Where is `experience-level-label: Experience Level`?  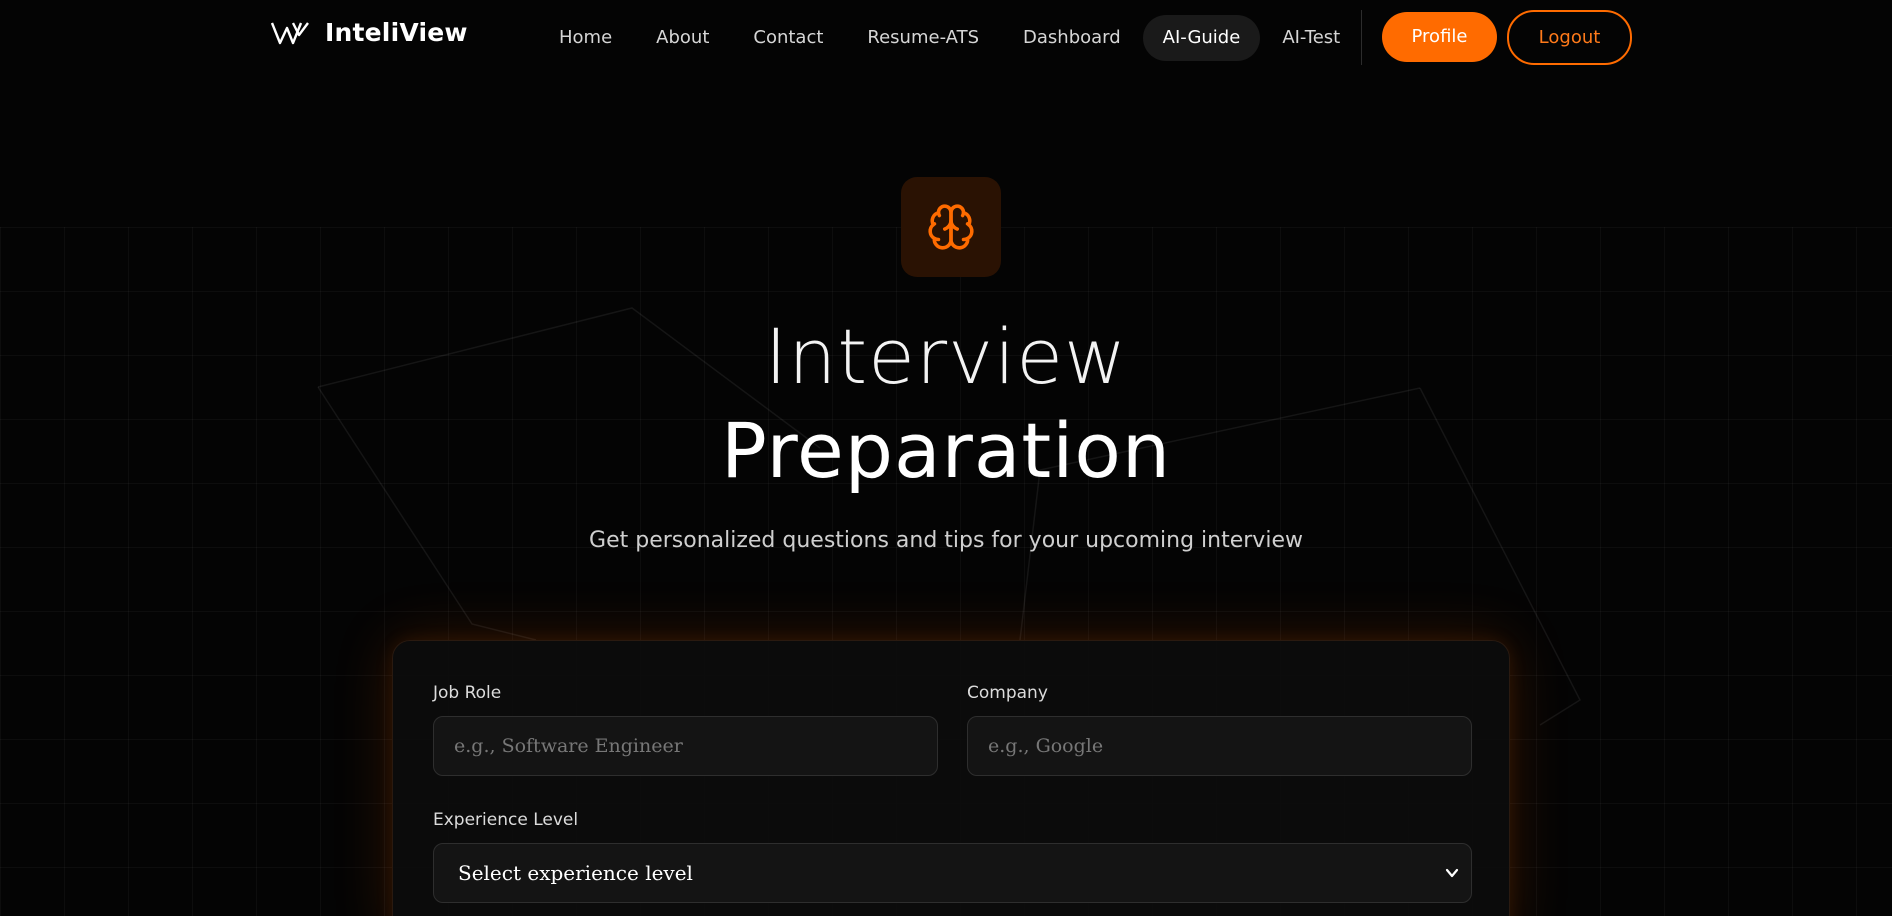 experience-level-label: Experience Level is located at coordinates (506, 820).